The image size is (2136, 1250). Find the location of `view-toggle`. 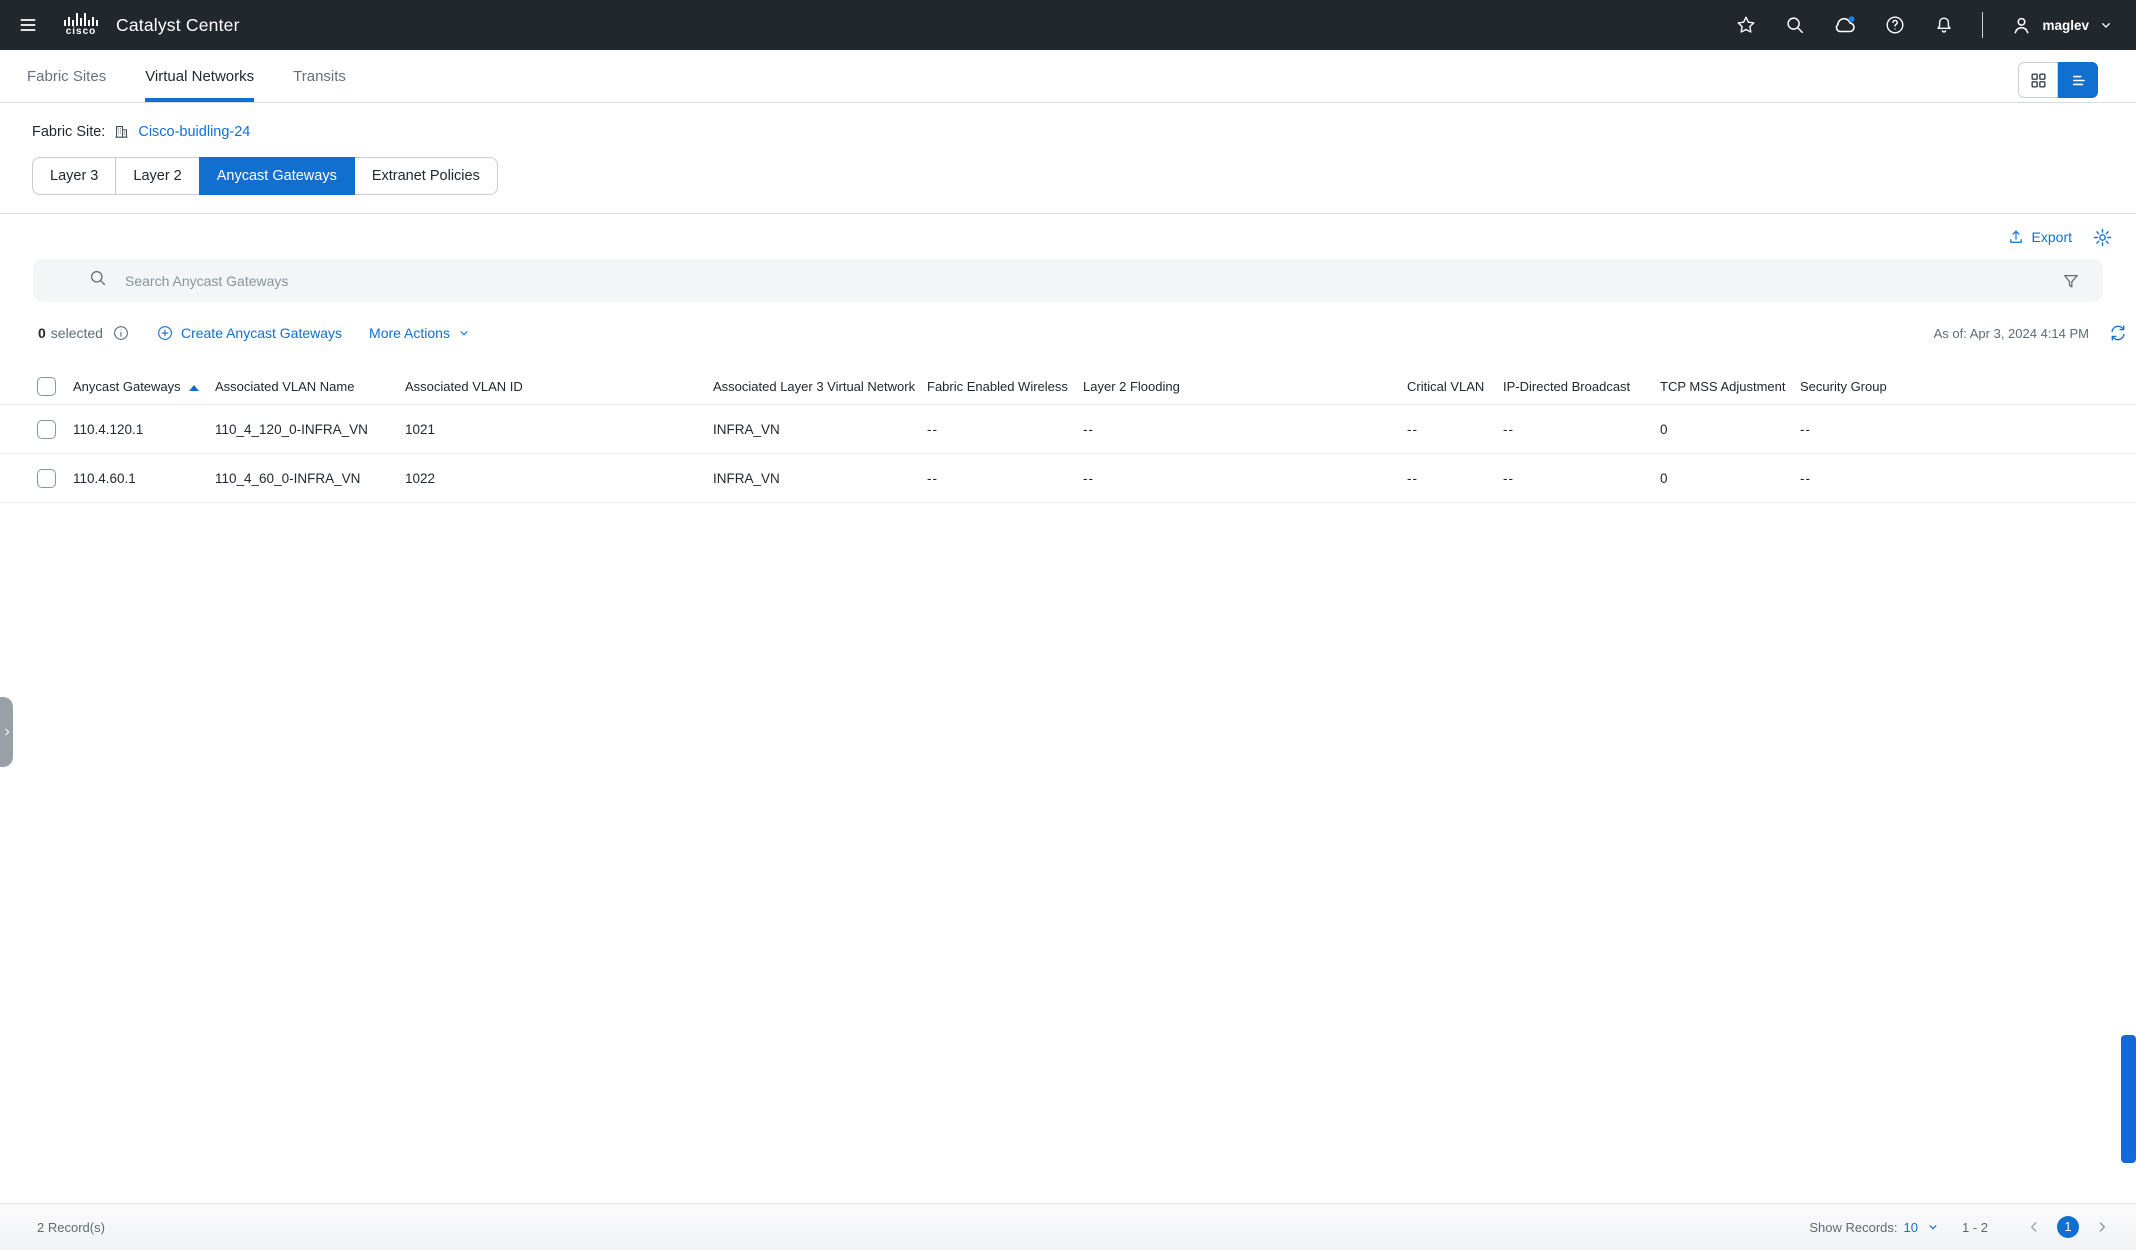

view-toggle is located at coordinates (2058, 80).